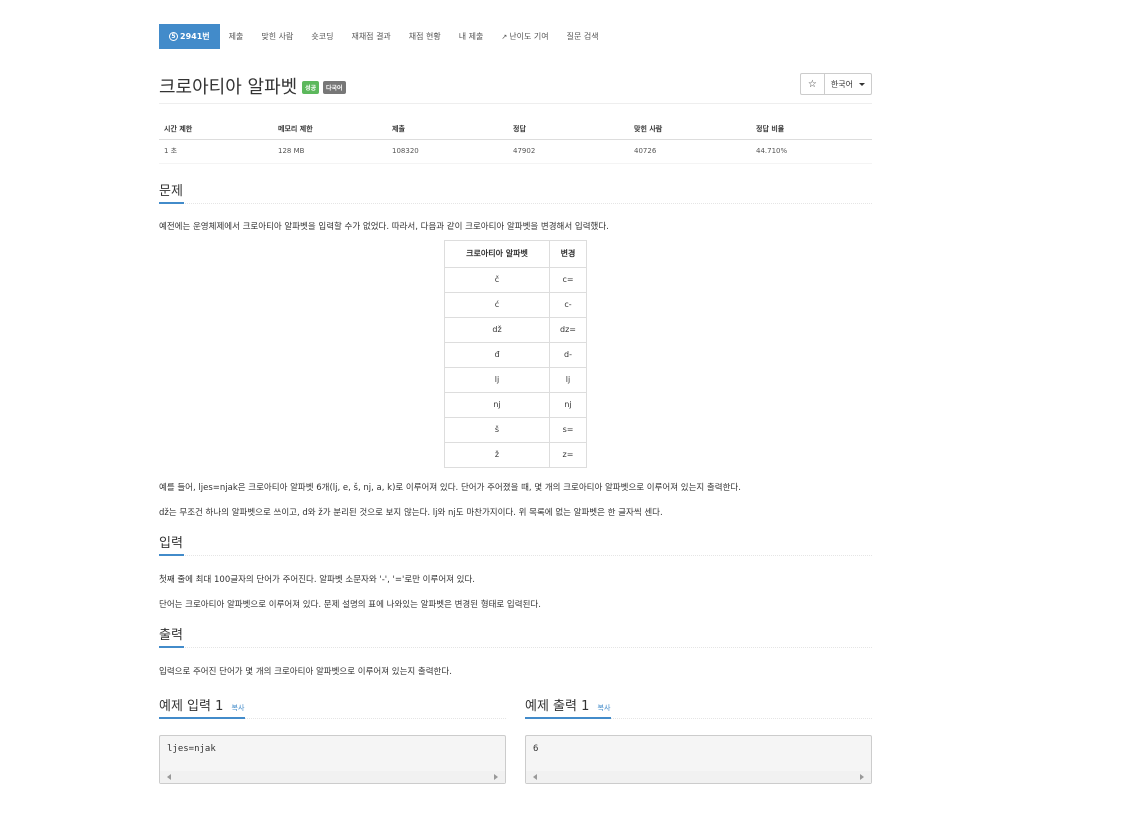 Image resolution: width=1146 pixels, height=817 pixels. What do you see at coordinates (330, 130) in the screenshot?
I see `info-header: 메모리 제한` at bounding box center [330, 130].